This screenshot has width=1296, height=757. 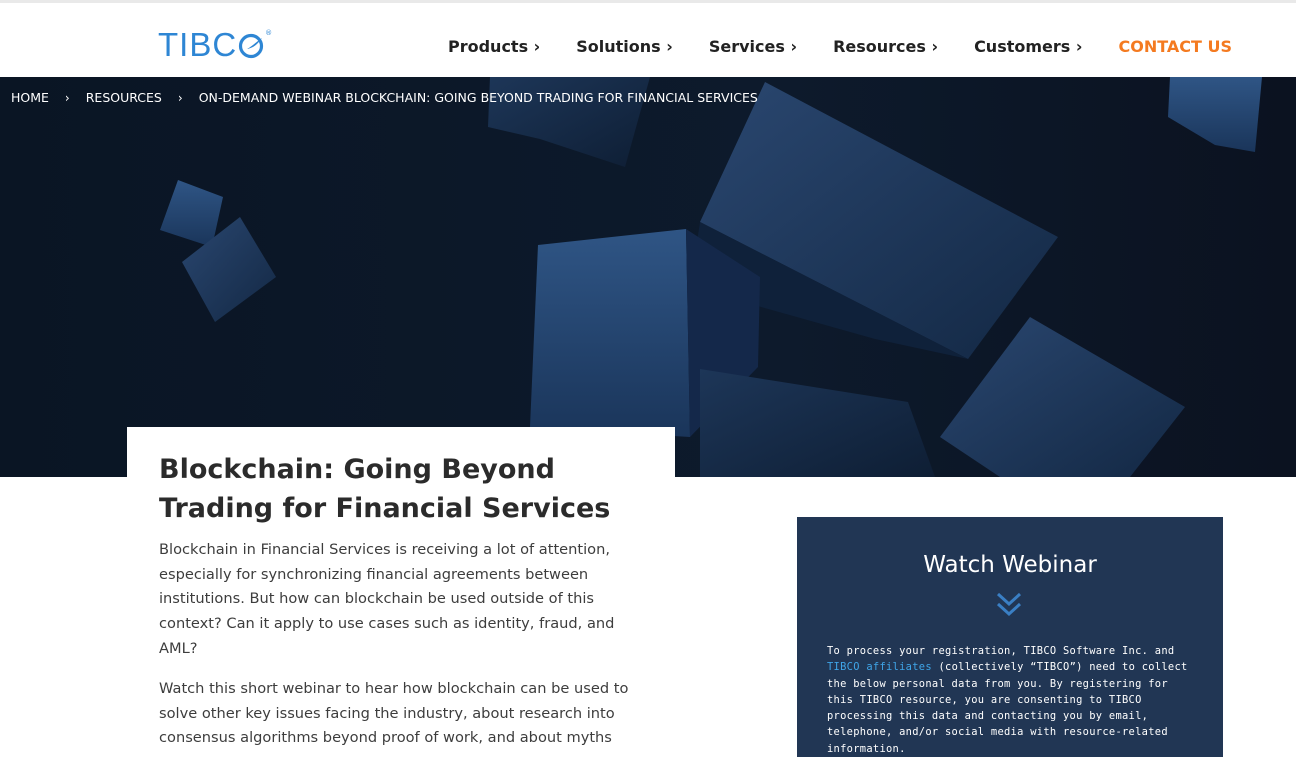 I want to click on breadcrumb-home: HOME, so click(x=30, y=97).